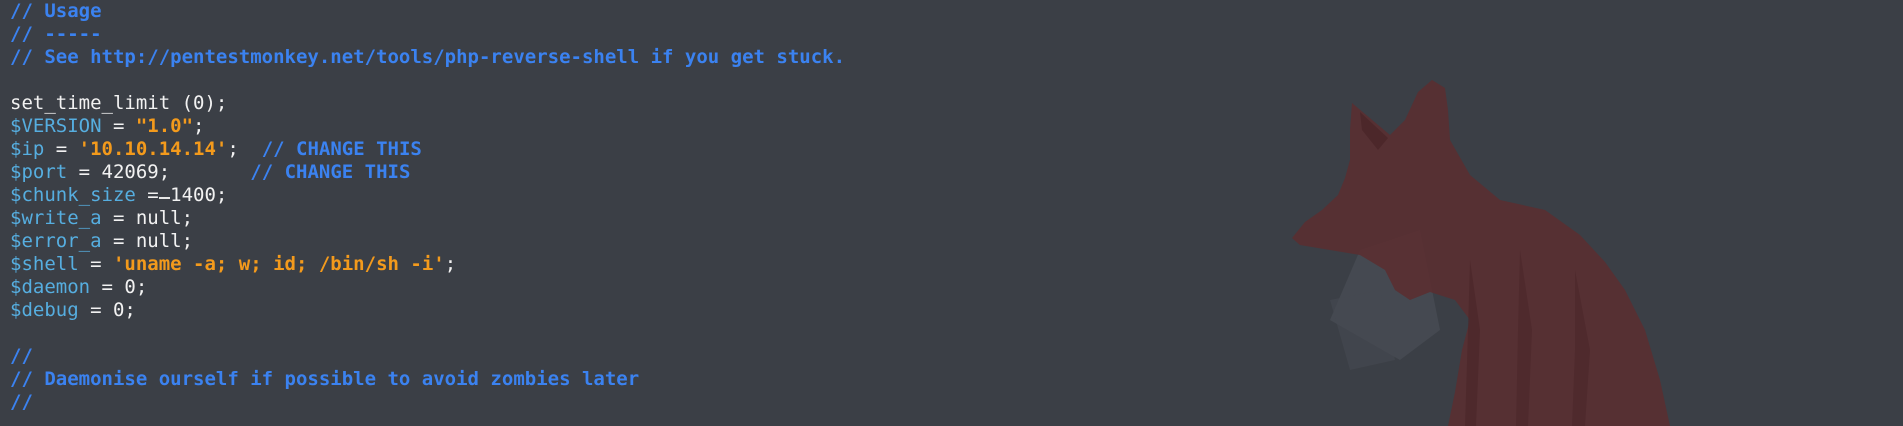 Image resolution: width=1903 pixels, height=426 pixels. I want to click on code-text: set_time_limit (0);, so click(119, 103).